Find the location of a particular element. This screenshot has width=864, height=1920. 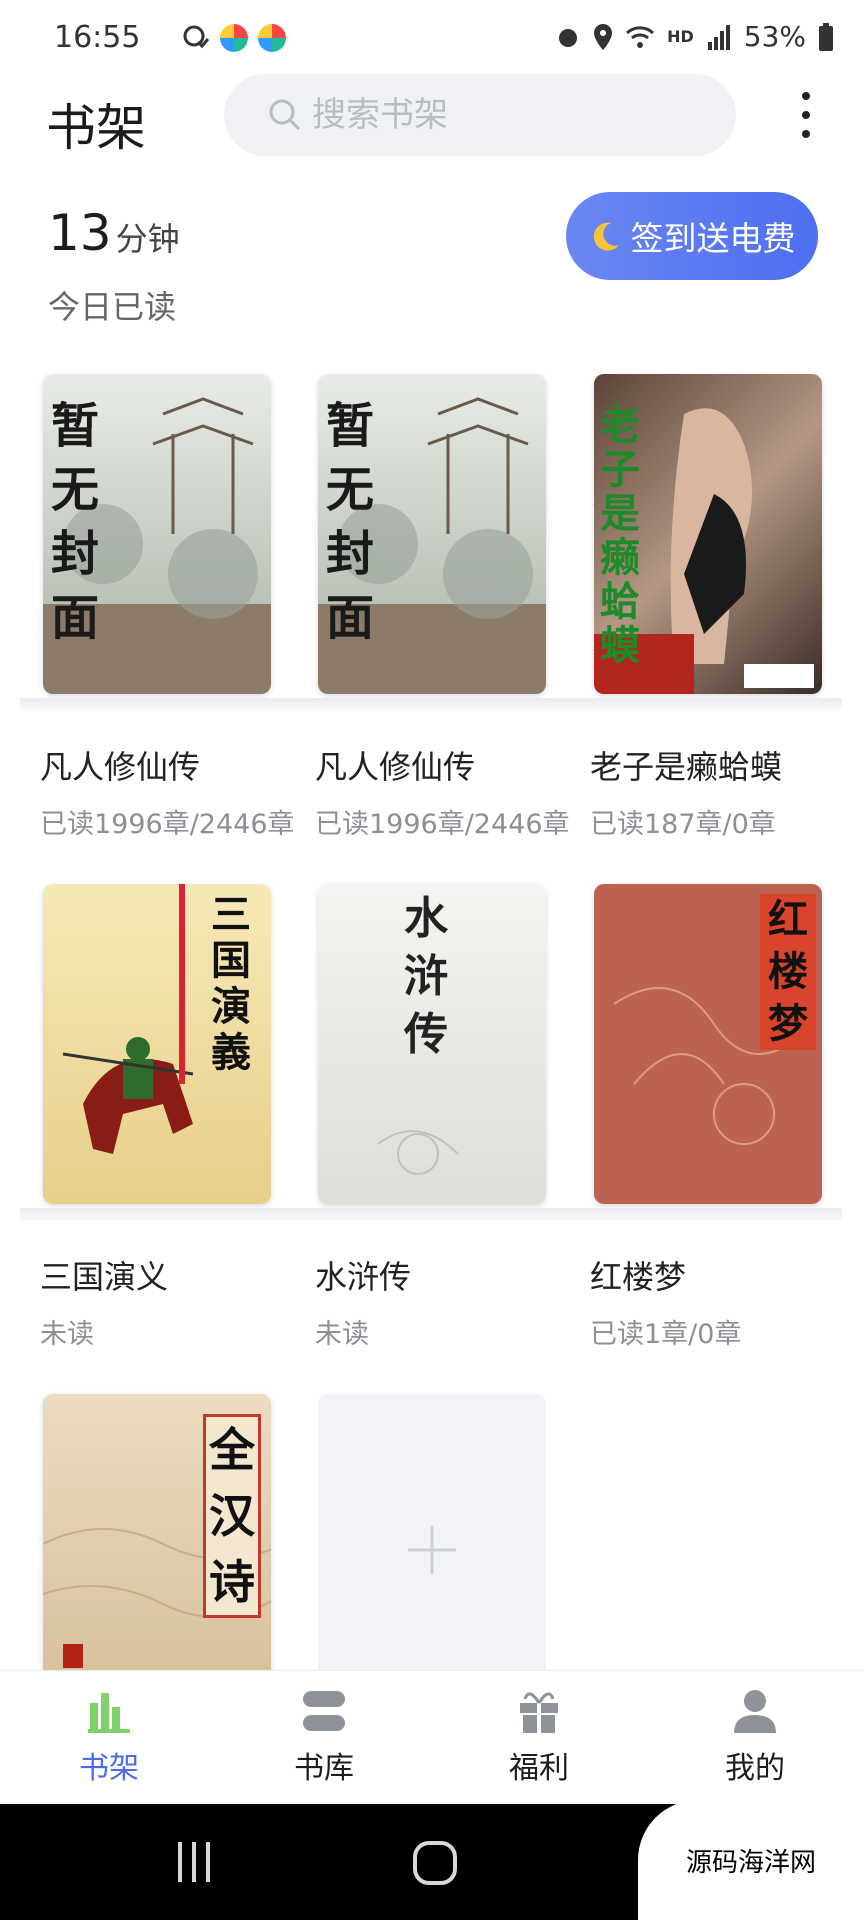

settings-check-icon is located at coordinates (196, 37).